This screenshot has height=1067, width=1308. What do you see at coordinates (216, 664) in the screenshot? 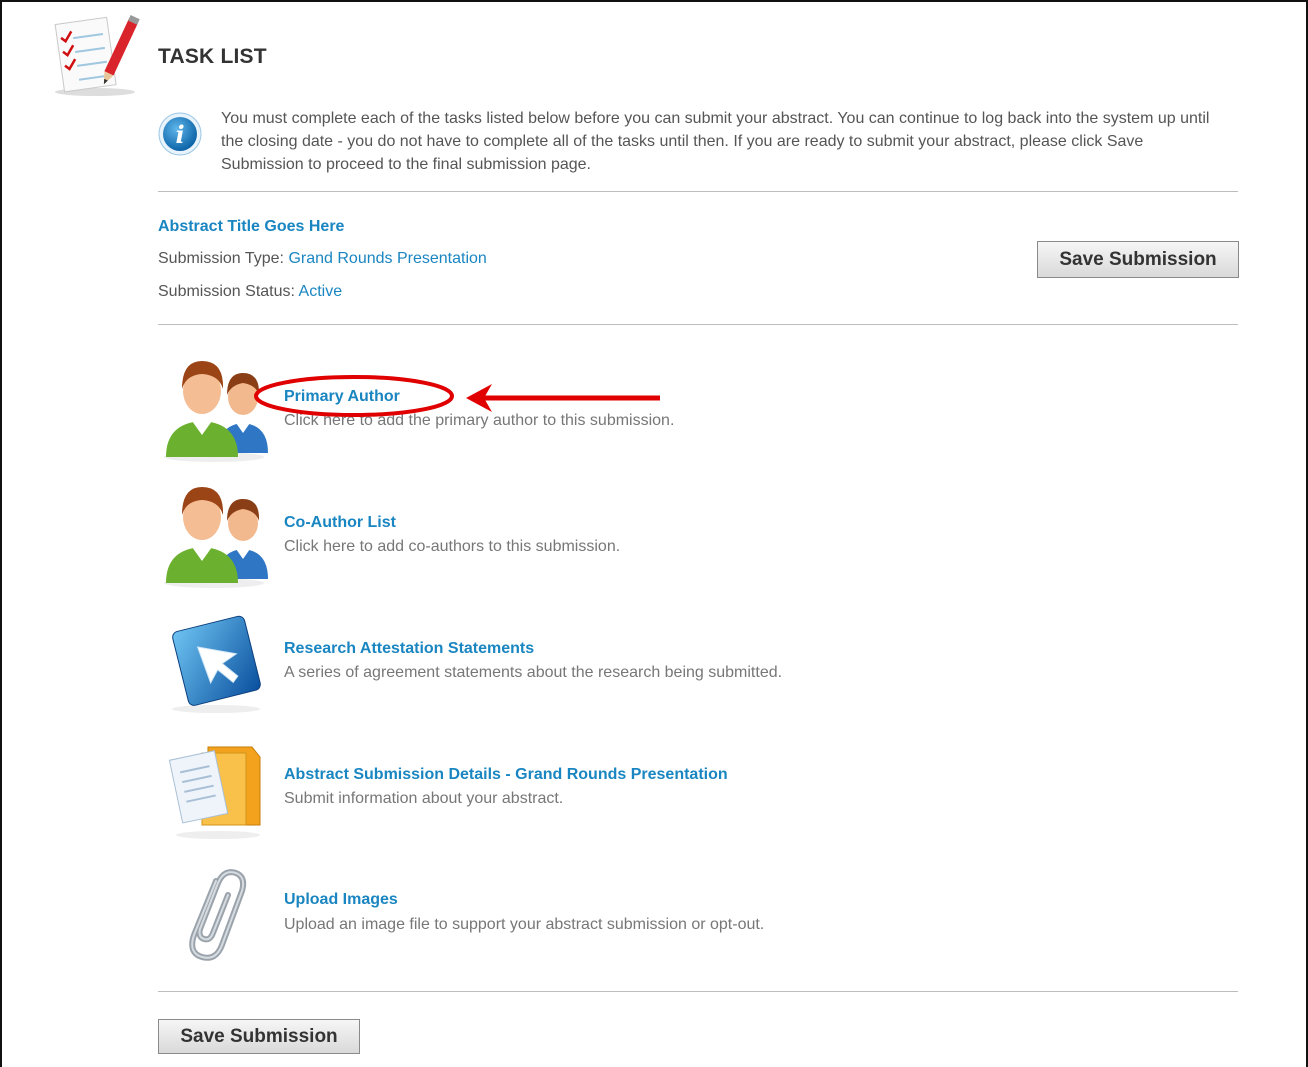
I see `cursor-arrow-icon` at bounding box center [216, 664].